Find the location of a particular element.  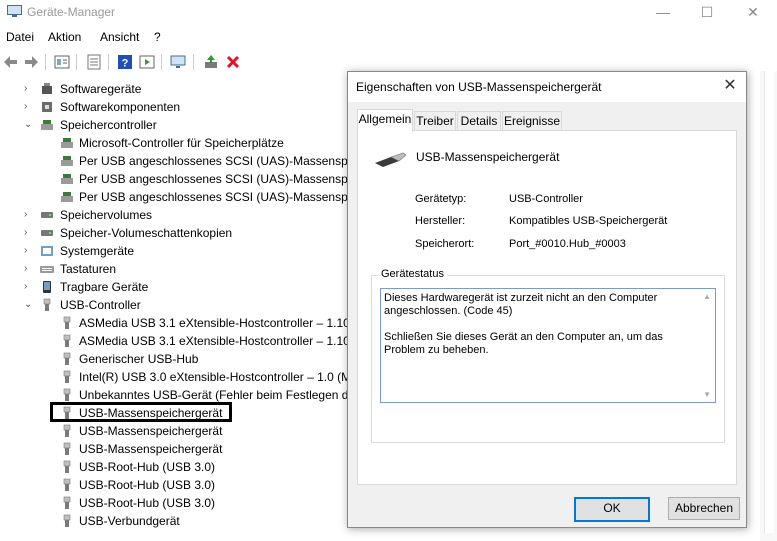

run-icon is located at coordinates (147, 62).